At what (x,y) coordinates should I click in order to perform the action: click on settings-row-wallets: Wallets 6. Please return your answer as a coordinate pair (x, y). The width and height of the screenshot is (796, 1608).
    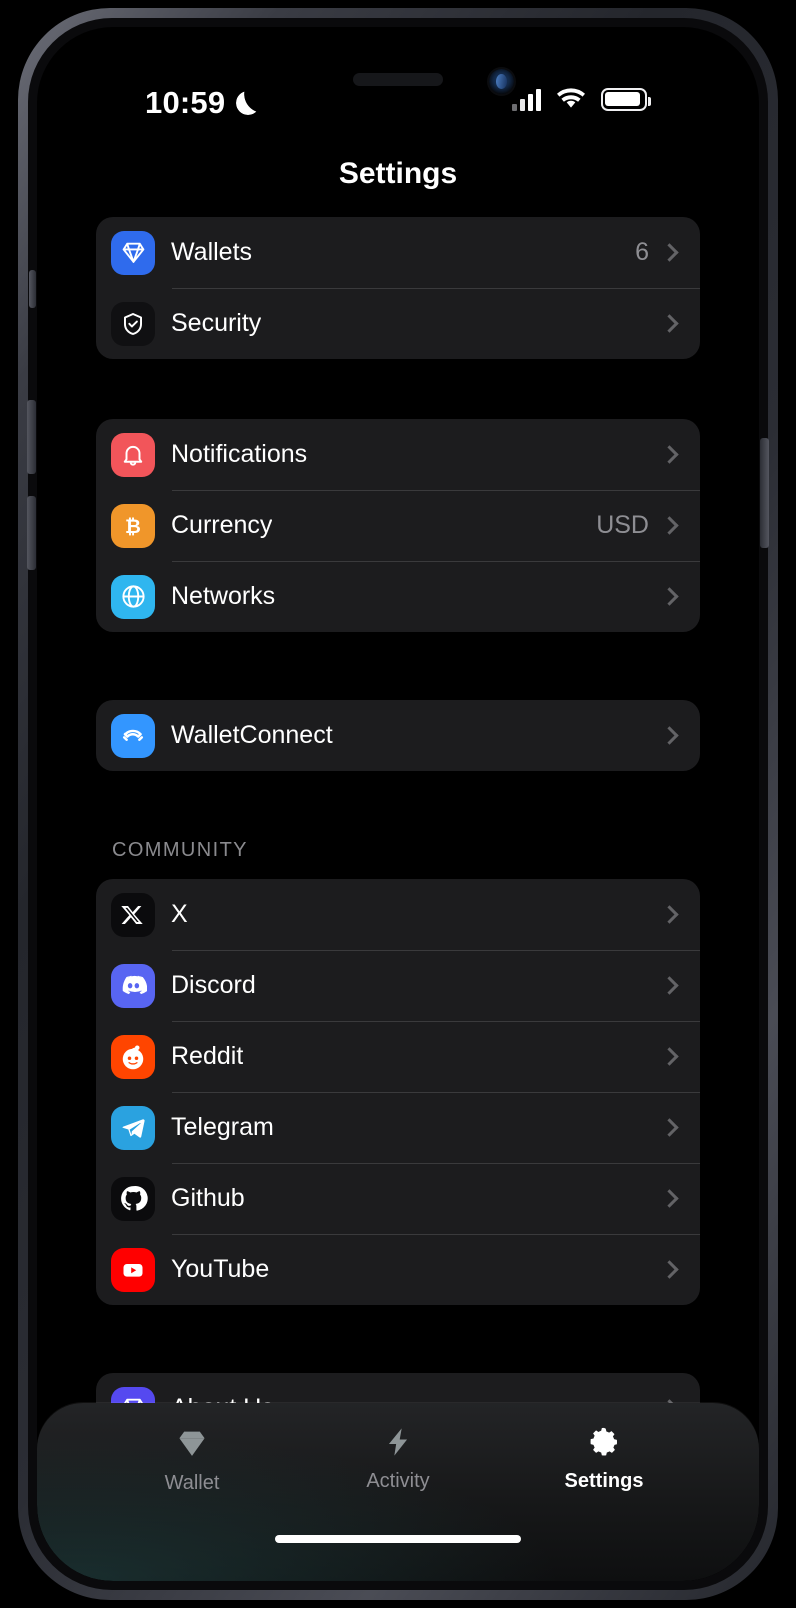
    Looking at the image, I should click on (398, 252).